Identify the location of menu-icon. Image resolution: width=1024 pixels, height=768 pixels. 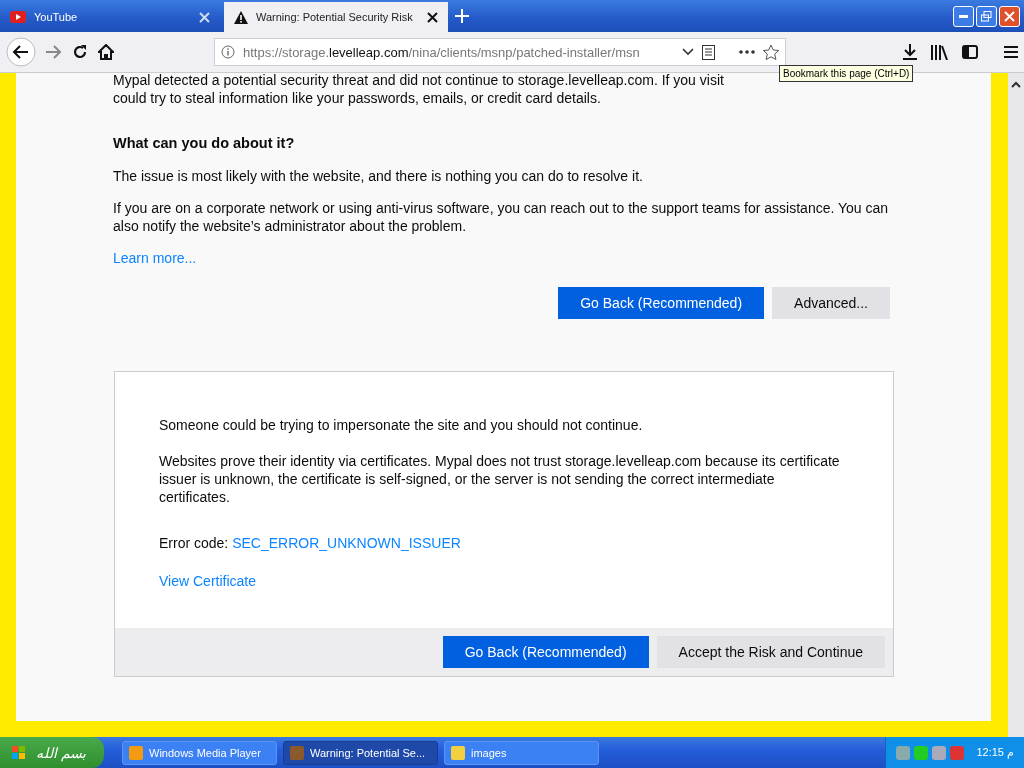
(1011, 52).